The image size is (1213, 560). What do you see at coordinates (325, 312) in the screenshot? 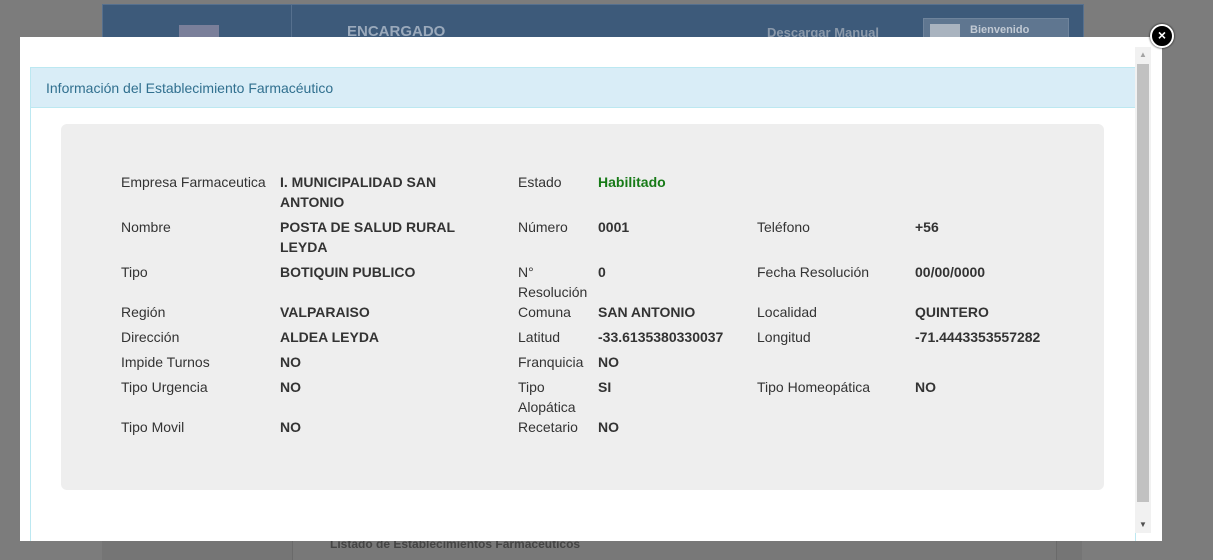
I see `field-value: VALPARAISO` at bounding box center [325, 312].